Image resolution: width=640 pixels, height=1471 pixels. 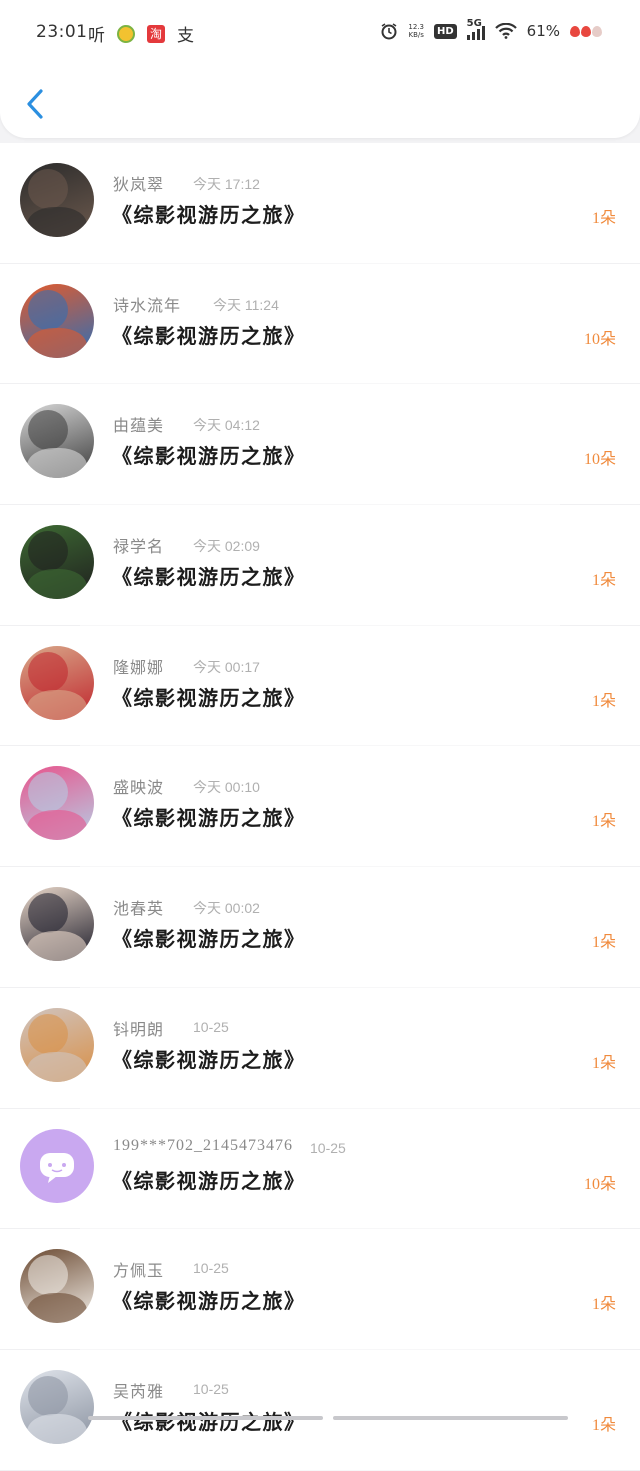 I want to click on signal-icon: 5G, so click(x=475, y=29).